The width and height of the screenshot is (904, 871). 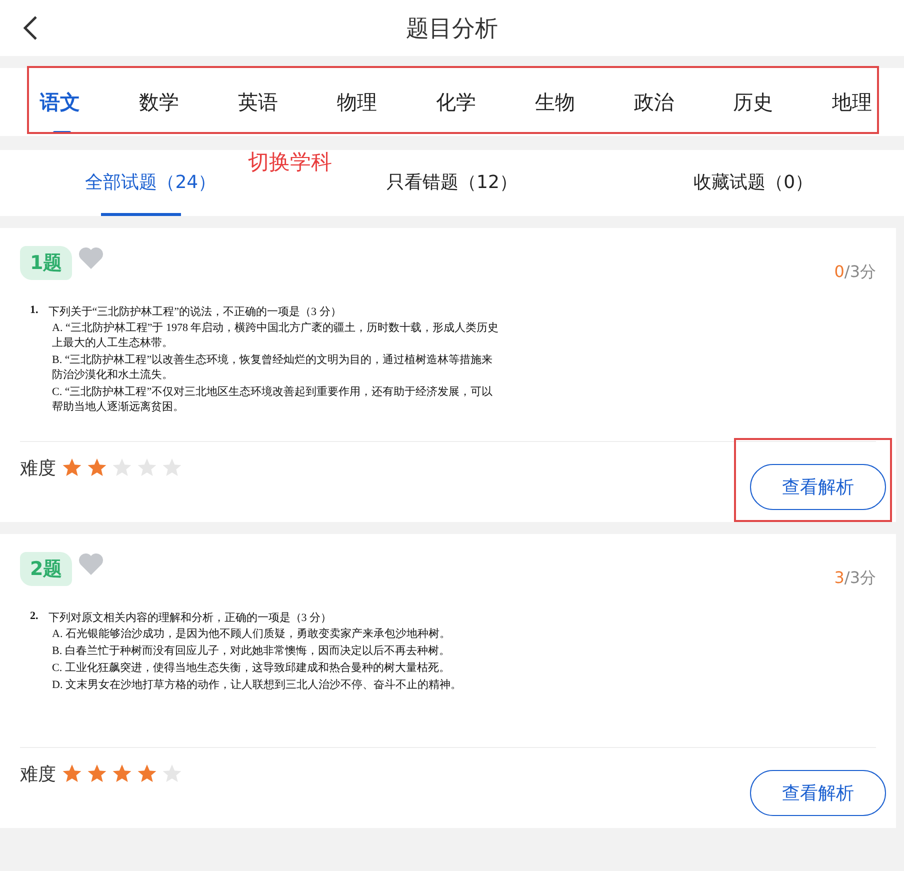 What do you see at coordinates (276, 634) in the screenshot?
I see `answer-option: A. 石光银能够治沙成功，是因为他不顾人们质疑，勇敢变卖家产来承包沙地种树。` at bounding box center [276, 634].